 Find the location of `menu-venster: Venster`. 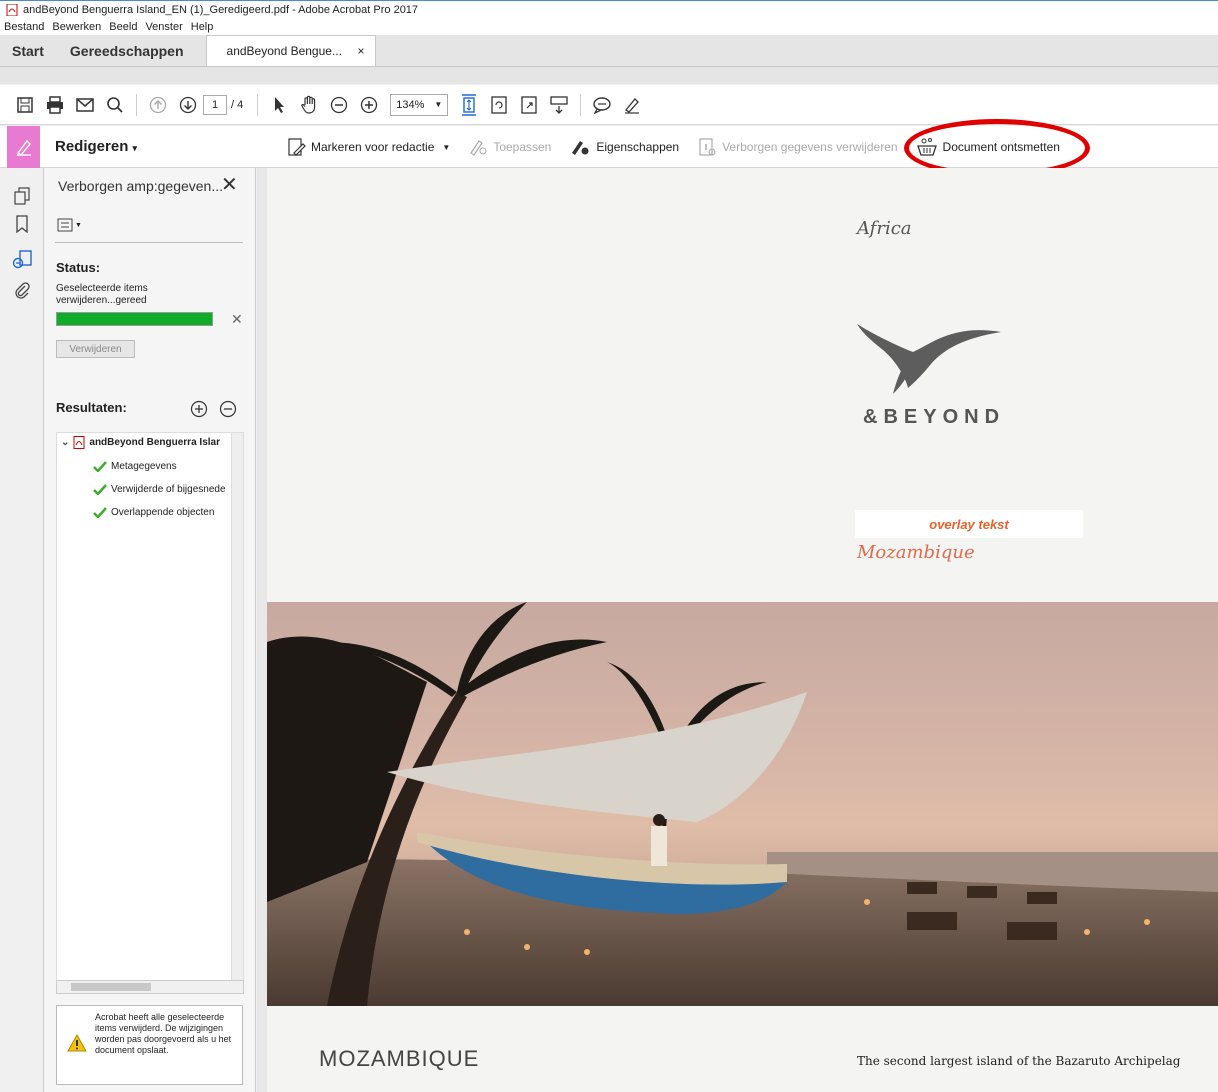

menu-venster: Venster is located at coordinates (163, 27).